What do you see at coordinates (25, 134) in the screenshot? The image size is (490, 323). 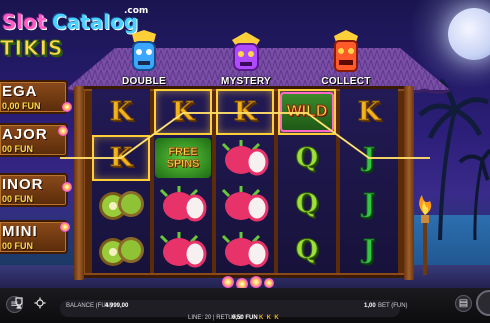 I see `jackpot-name: AJOR` at bounding box center [25, 134].